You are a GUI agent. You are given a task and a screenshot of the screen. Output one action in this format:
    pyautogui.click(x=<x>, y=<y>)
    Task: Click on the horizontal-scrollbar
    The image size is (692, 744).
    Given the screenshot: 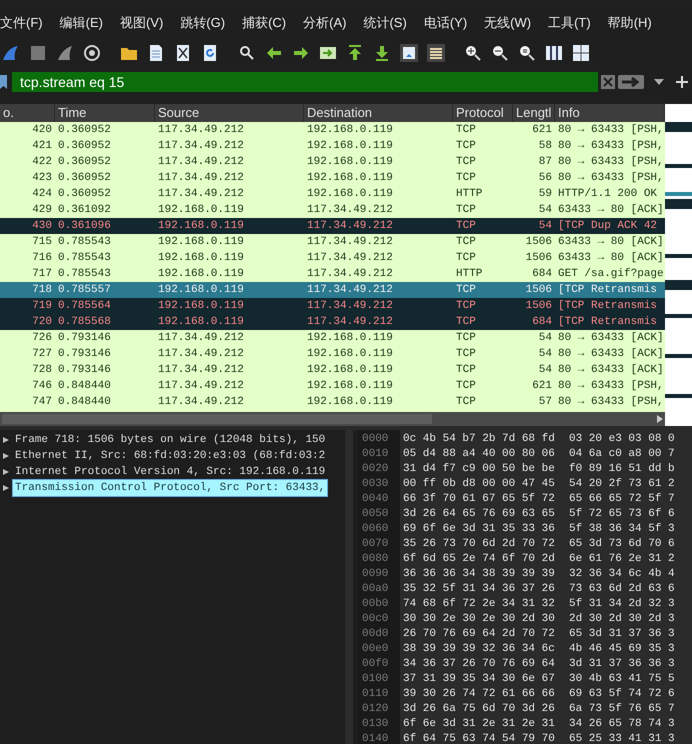 What is the action you would take?
    pyautogui.click(x=332, y=419)
    